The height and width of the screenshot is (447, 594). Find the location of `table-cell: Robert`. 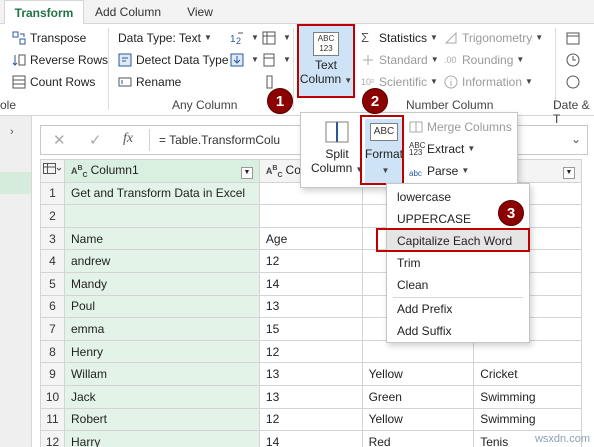

table-cell: Robert is located at coordinates (161, 419).